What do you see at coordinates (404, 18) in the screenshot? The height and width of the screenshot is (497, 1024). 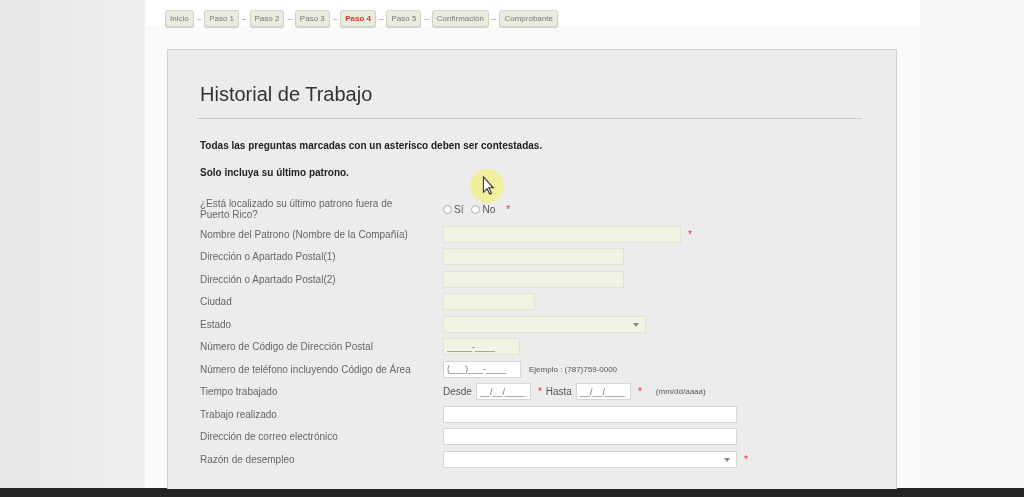 I see `step-tab: Paso 5` at bounding box center [404, 18].